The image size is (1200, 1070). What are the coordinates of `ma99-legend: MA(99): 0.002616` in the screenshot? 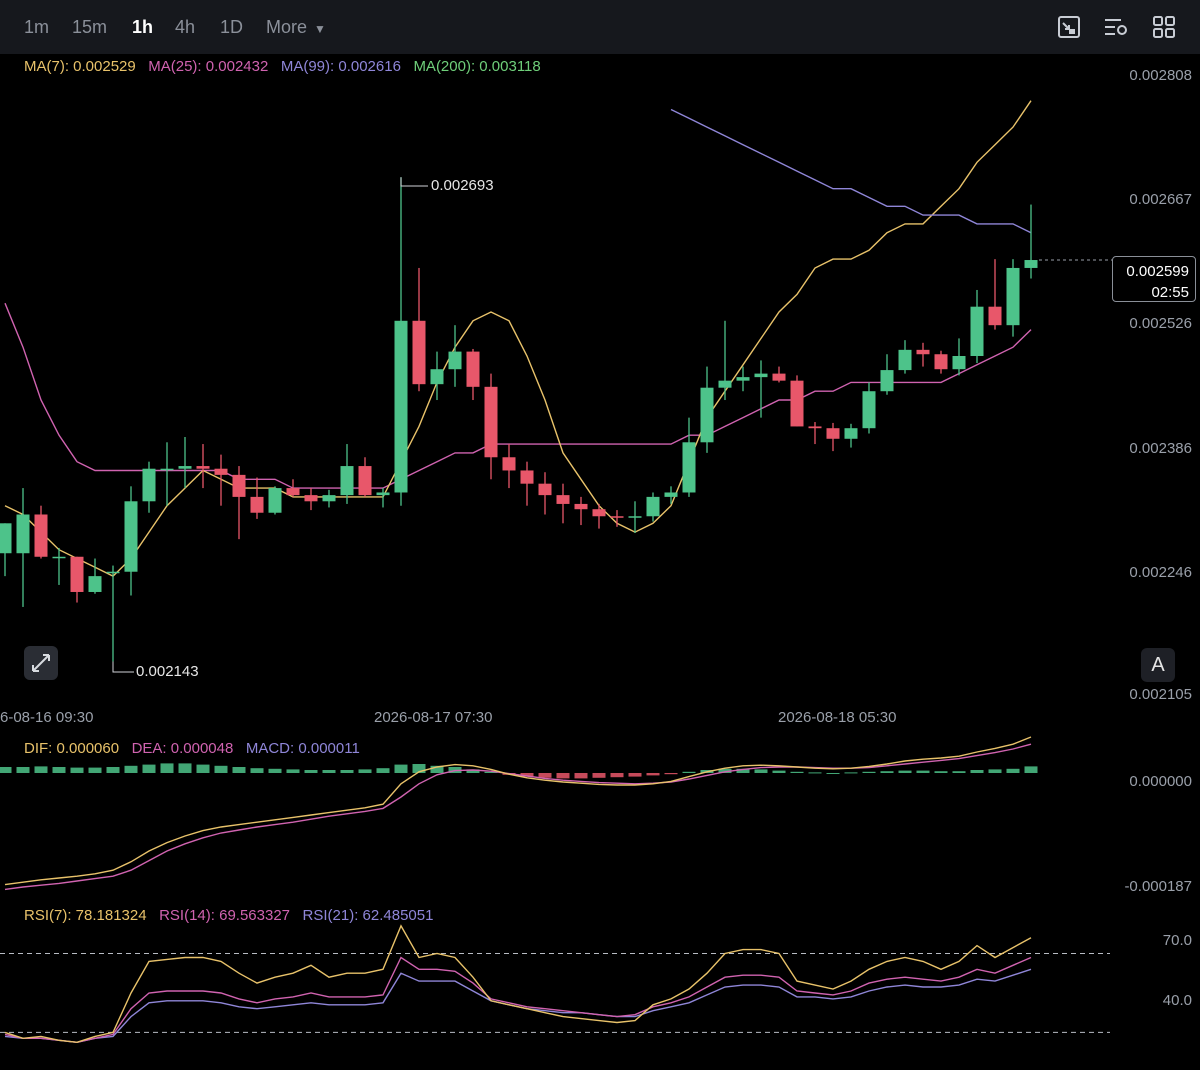 It's located at (340, 66).